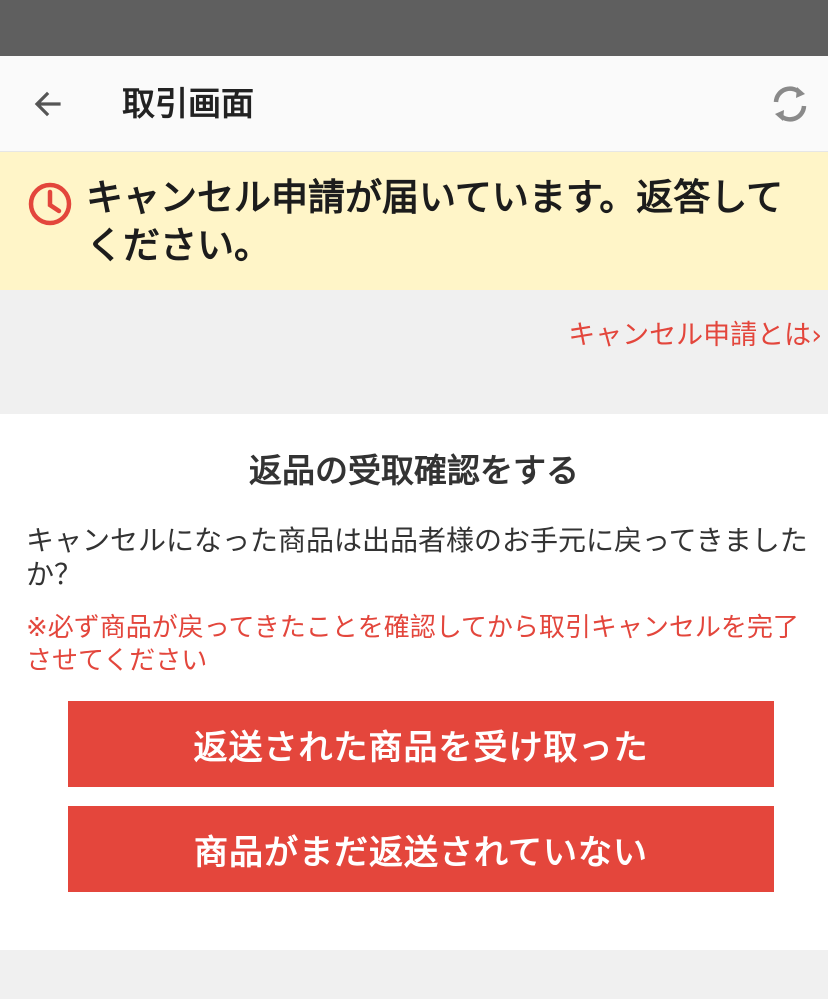 This screenshot has height=999, width=828. I want to click on warning-text: ※必ず商品が戻ってきたことを確認してから取引キャンセルを完了させてください, so click(412, 644).